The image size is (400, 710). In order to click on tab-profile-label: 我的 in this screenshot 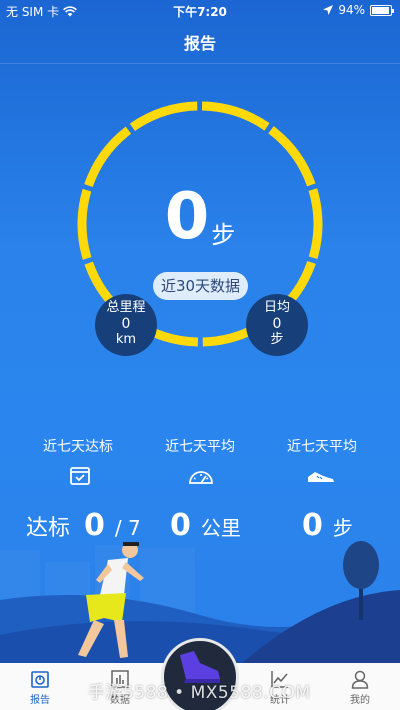, I will do `click(360, 700)`.